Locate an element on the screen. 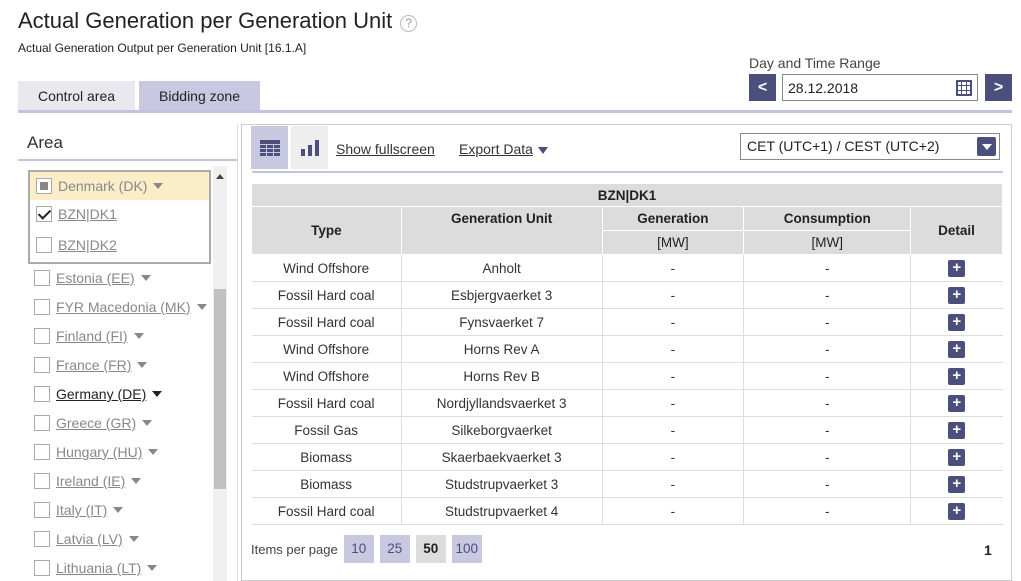 This screenshot has width=1021, height=581. area-item-bzn-dk1: BZN|DK1 is located at coordinates (76, 214).